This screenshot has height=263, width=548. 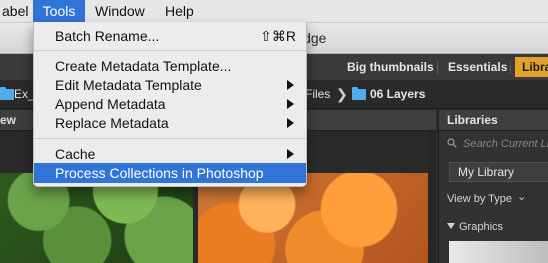 I want to click on menu-item-replace-metadata: Replace Metadata, so click(x=170, y=123).